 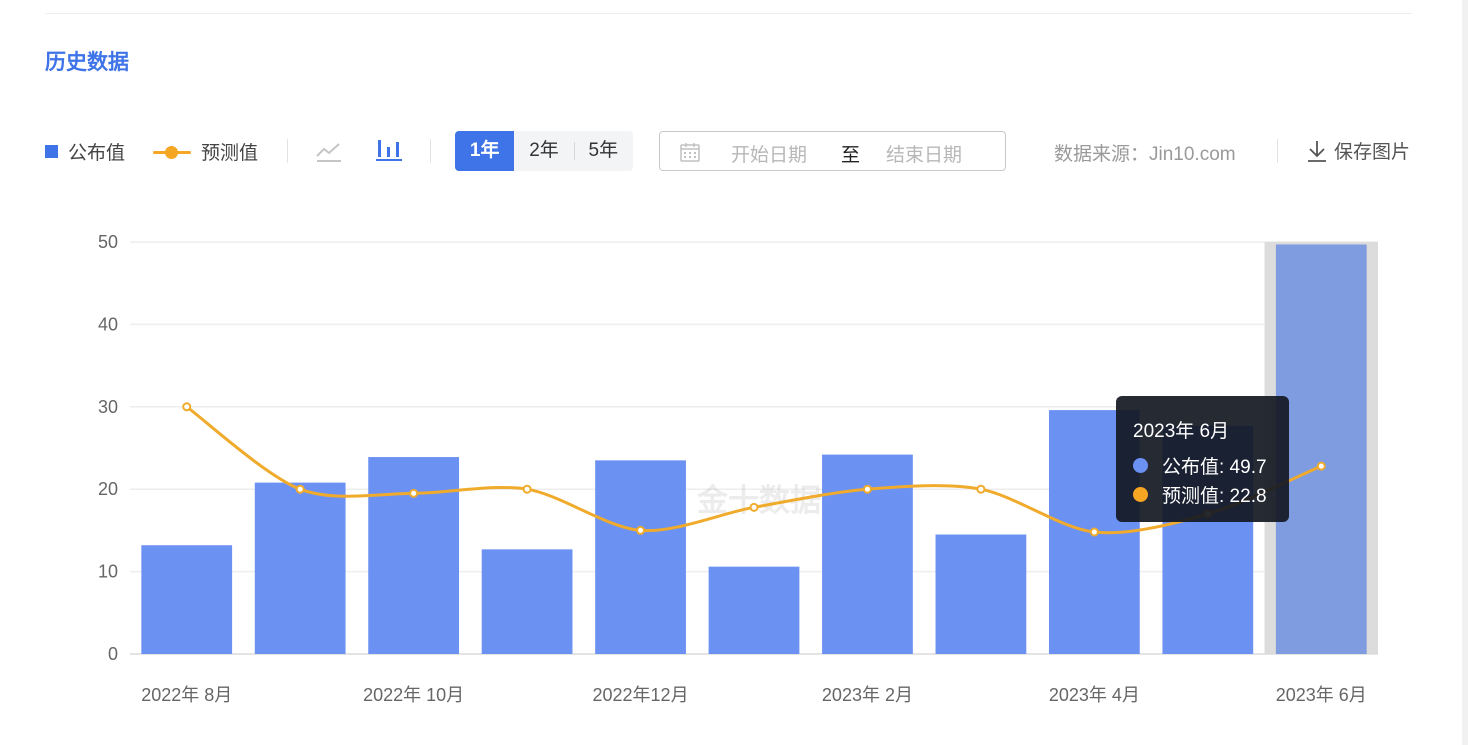 I want to click on date-range-picker: 开始日期 至 结束日期, so click(x=832, y=151).